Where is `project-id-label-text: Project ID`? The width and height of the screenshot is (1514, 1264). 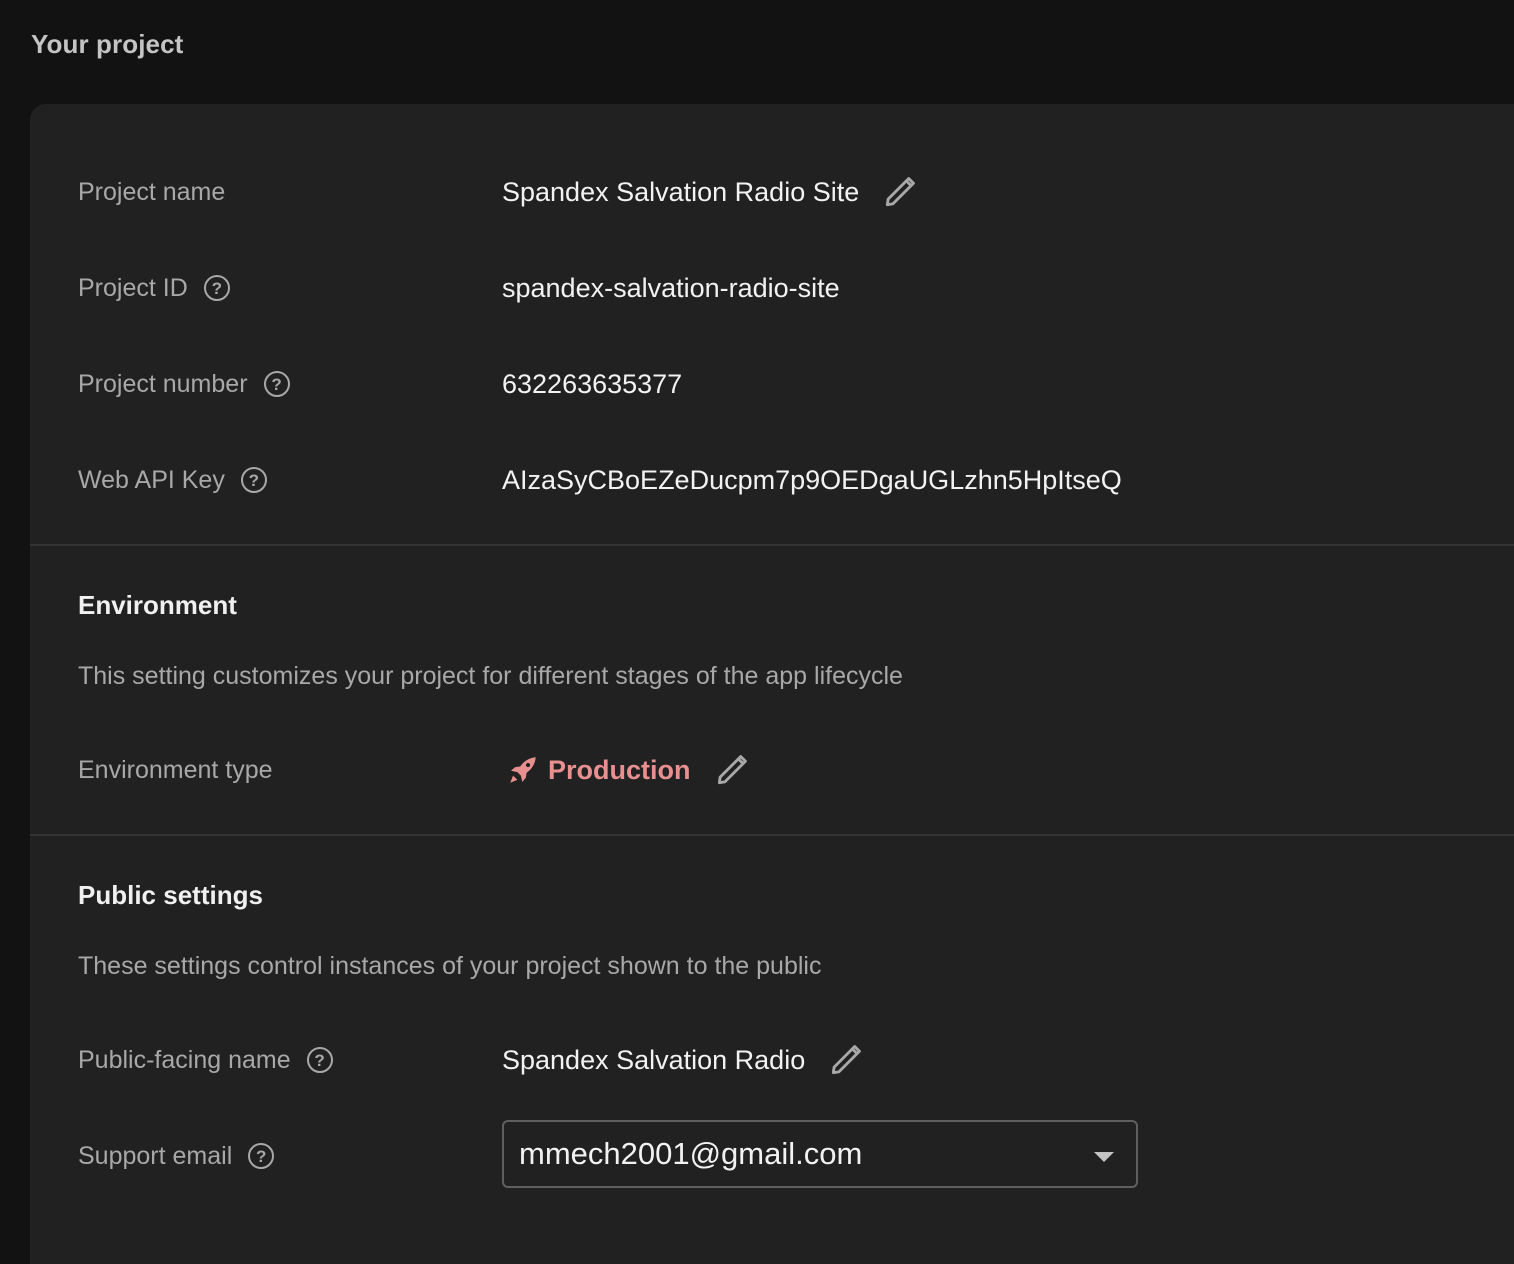 project-id-label-text: Project ID is located at coordinates (133, 287).